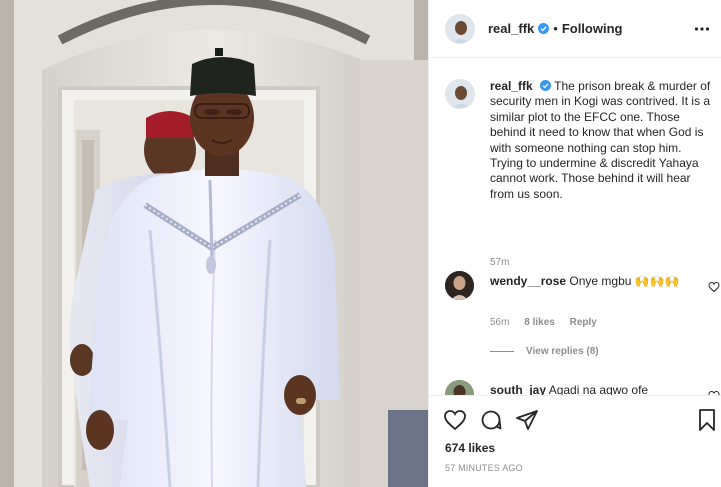 The width and height of the screenshot is (721, 487). What do you see at coordinates (714, 287) in the screenshot?
I see `comment-like-heart-icon` at bounding box center [714, 287].